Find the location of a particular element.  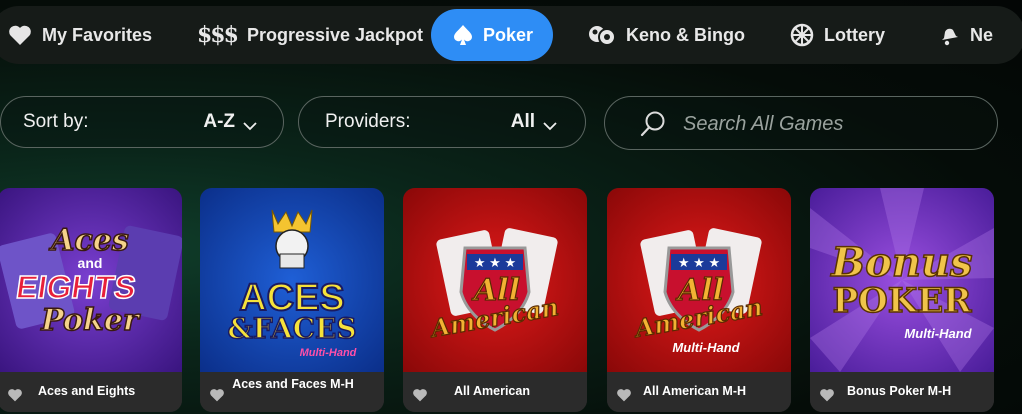

category-label: Progressive Jackpot is located at coordinates (335, 34).